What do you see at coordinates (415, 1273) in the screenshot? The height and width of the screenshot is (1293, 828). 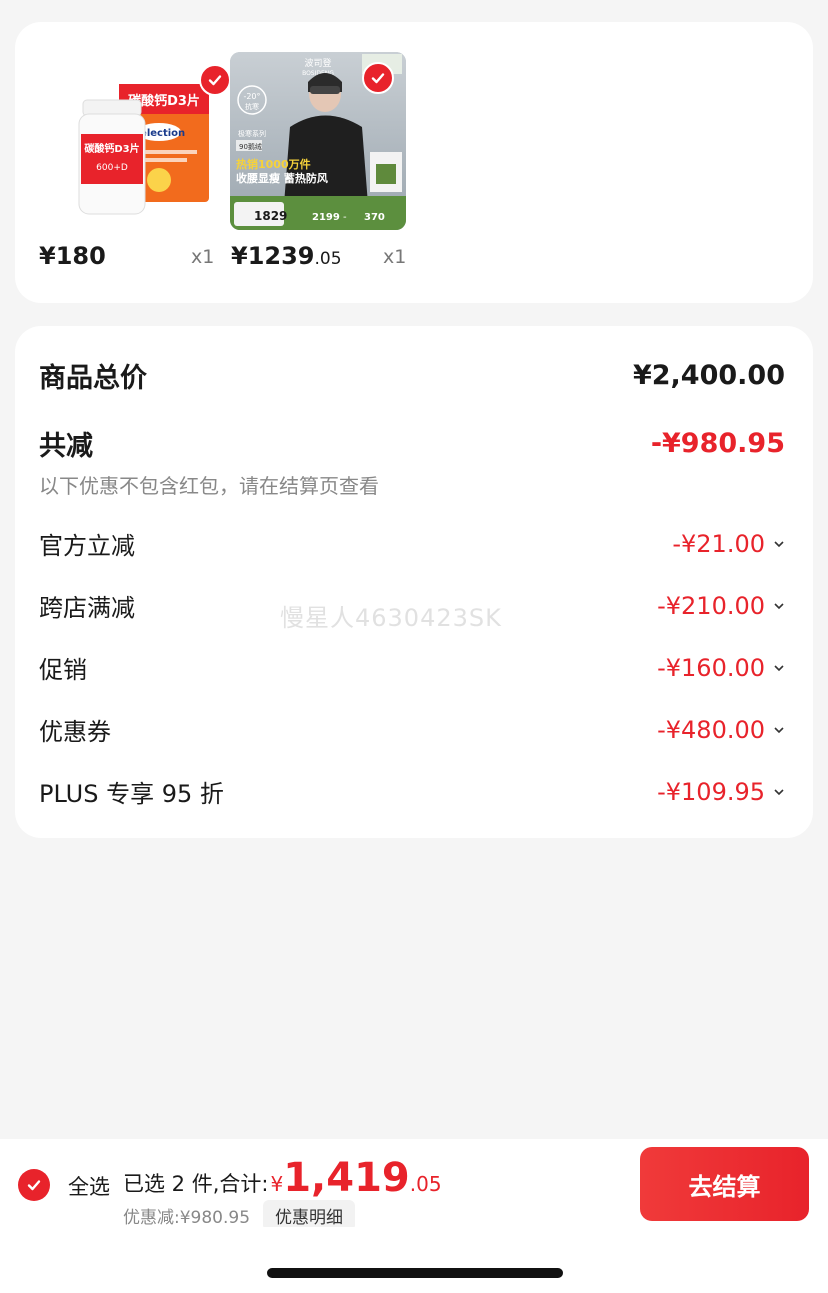 I see `home-indicator` at bounding box center [415, 1273].